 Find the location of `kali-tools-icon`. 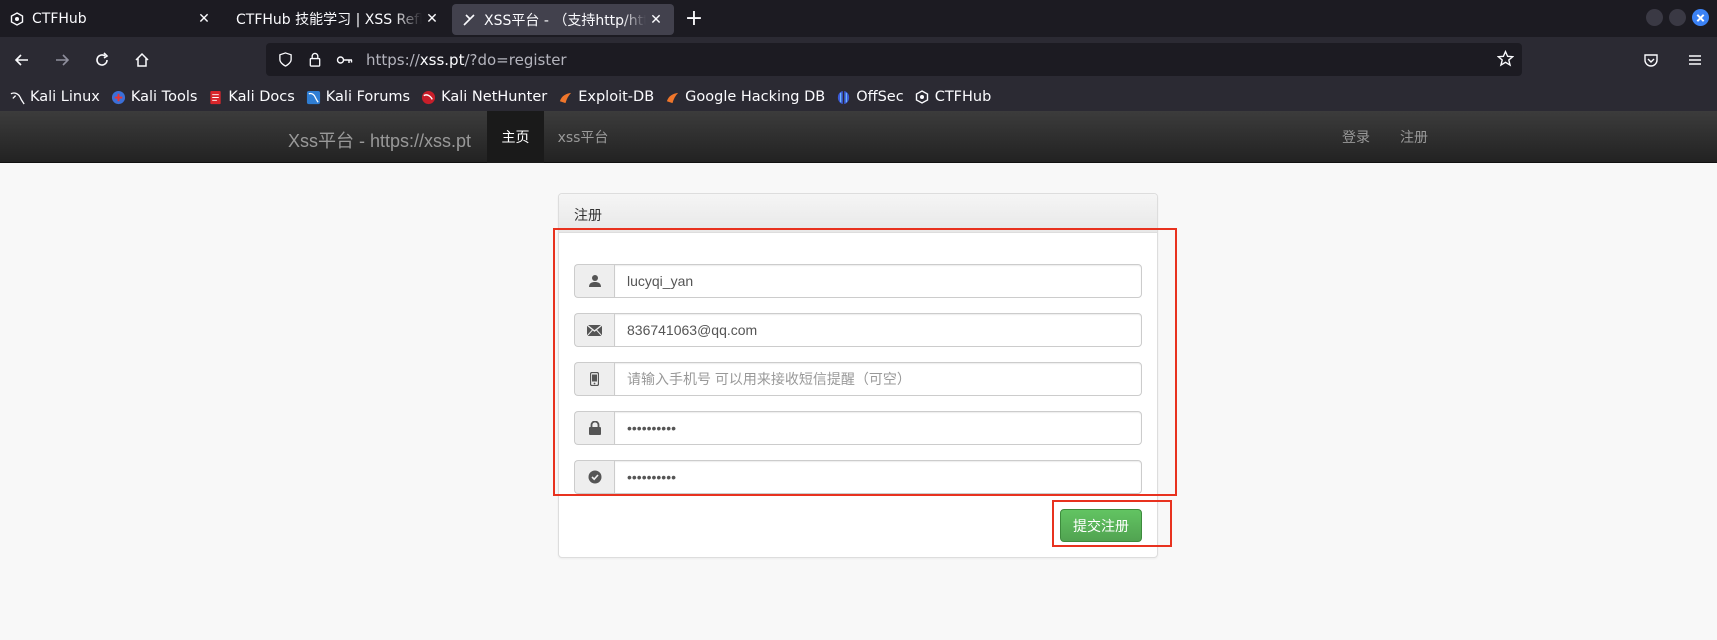

kali-tools-icon is located at coordinates (118, 97).